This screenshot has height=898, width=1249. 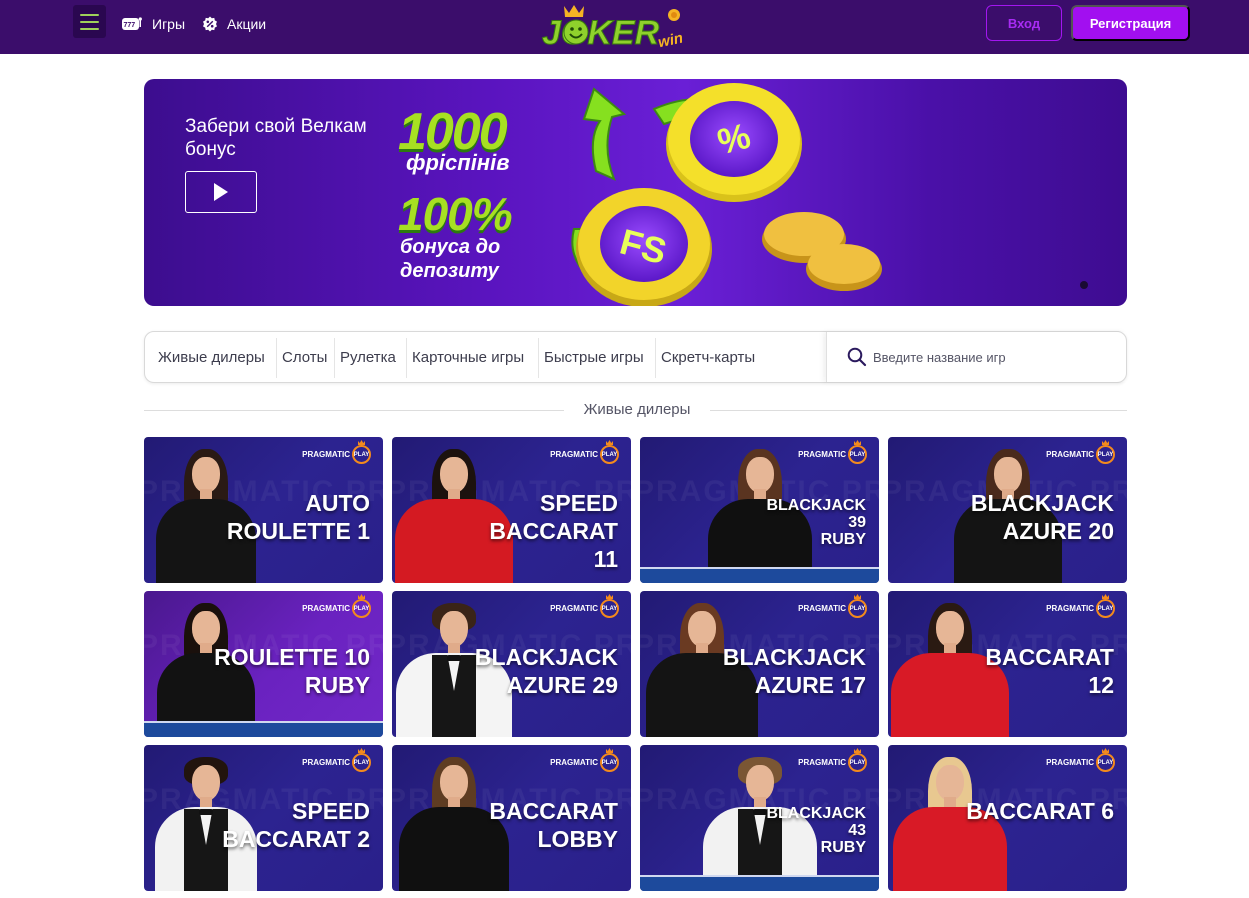 I want to click on game-search, so click(x=976, y=357).